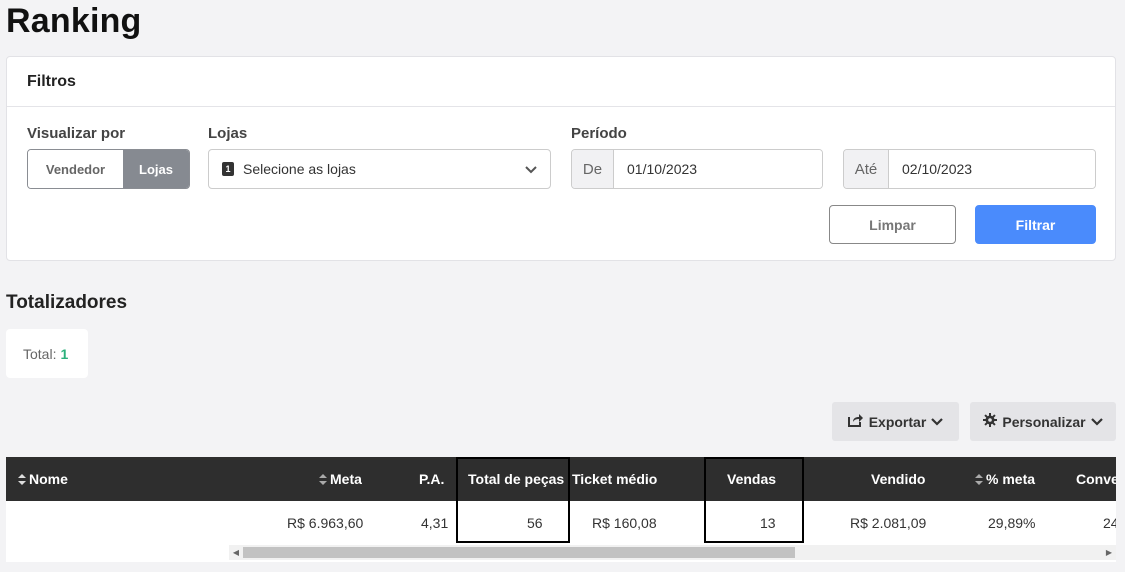 Image resolution: width=1125 pixels, height=572 pixels. What do you see at coordinates (379, 169) in the screenshot?
I see `stores-select: 1 Selecione as lojas` at bounding box center [379, 169].